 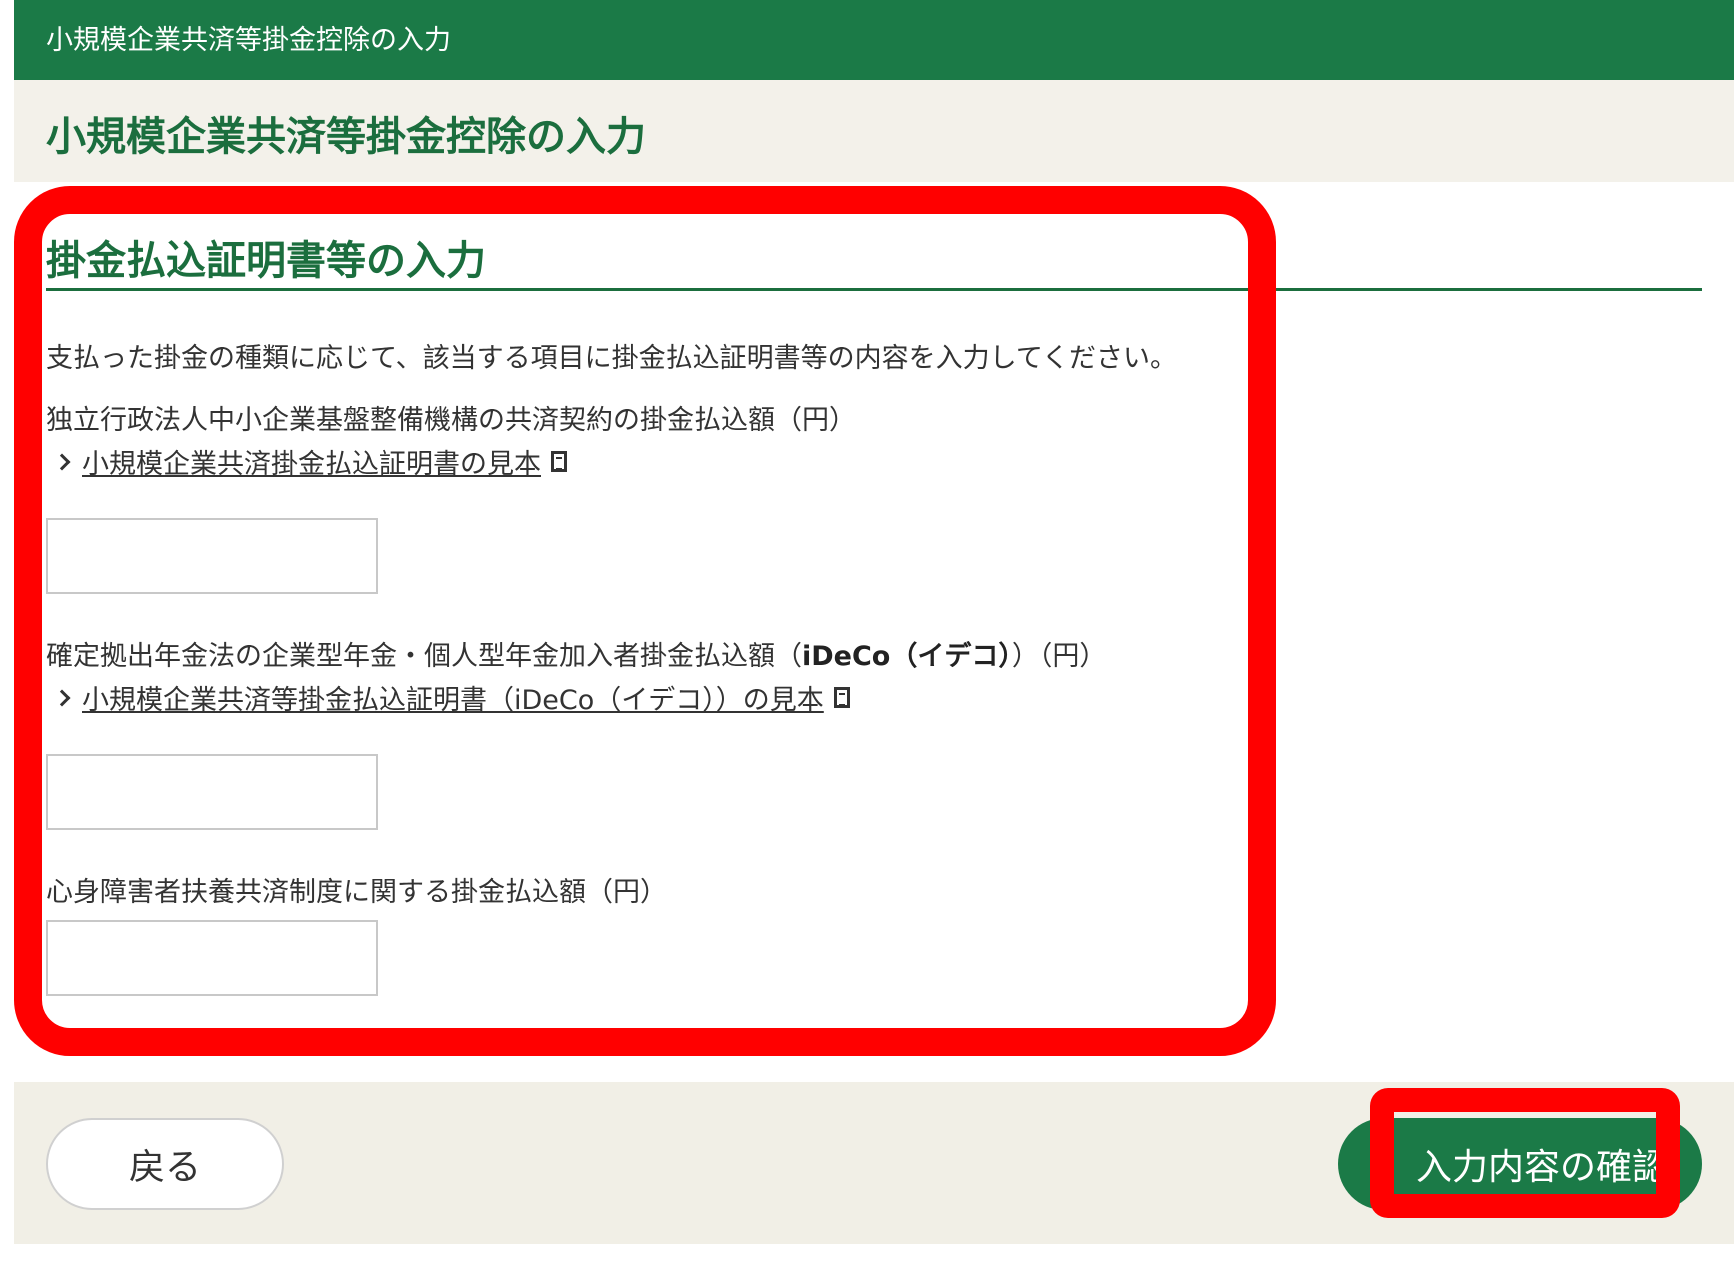 What do you see at coordinates (874, 289) in the screenshot?
I see `section-divider` at bounding box center [874, 289].